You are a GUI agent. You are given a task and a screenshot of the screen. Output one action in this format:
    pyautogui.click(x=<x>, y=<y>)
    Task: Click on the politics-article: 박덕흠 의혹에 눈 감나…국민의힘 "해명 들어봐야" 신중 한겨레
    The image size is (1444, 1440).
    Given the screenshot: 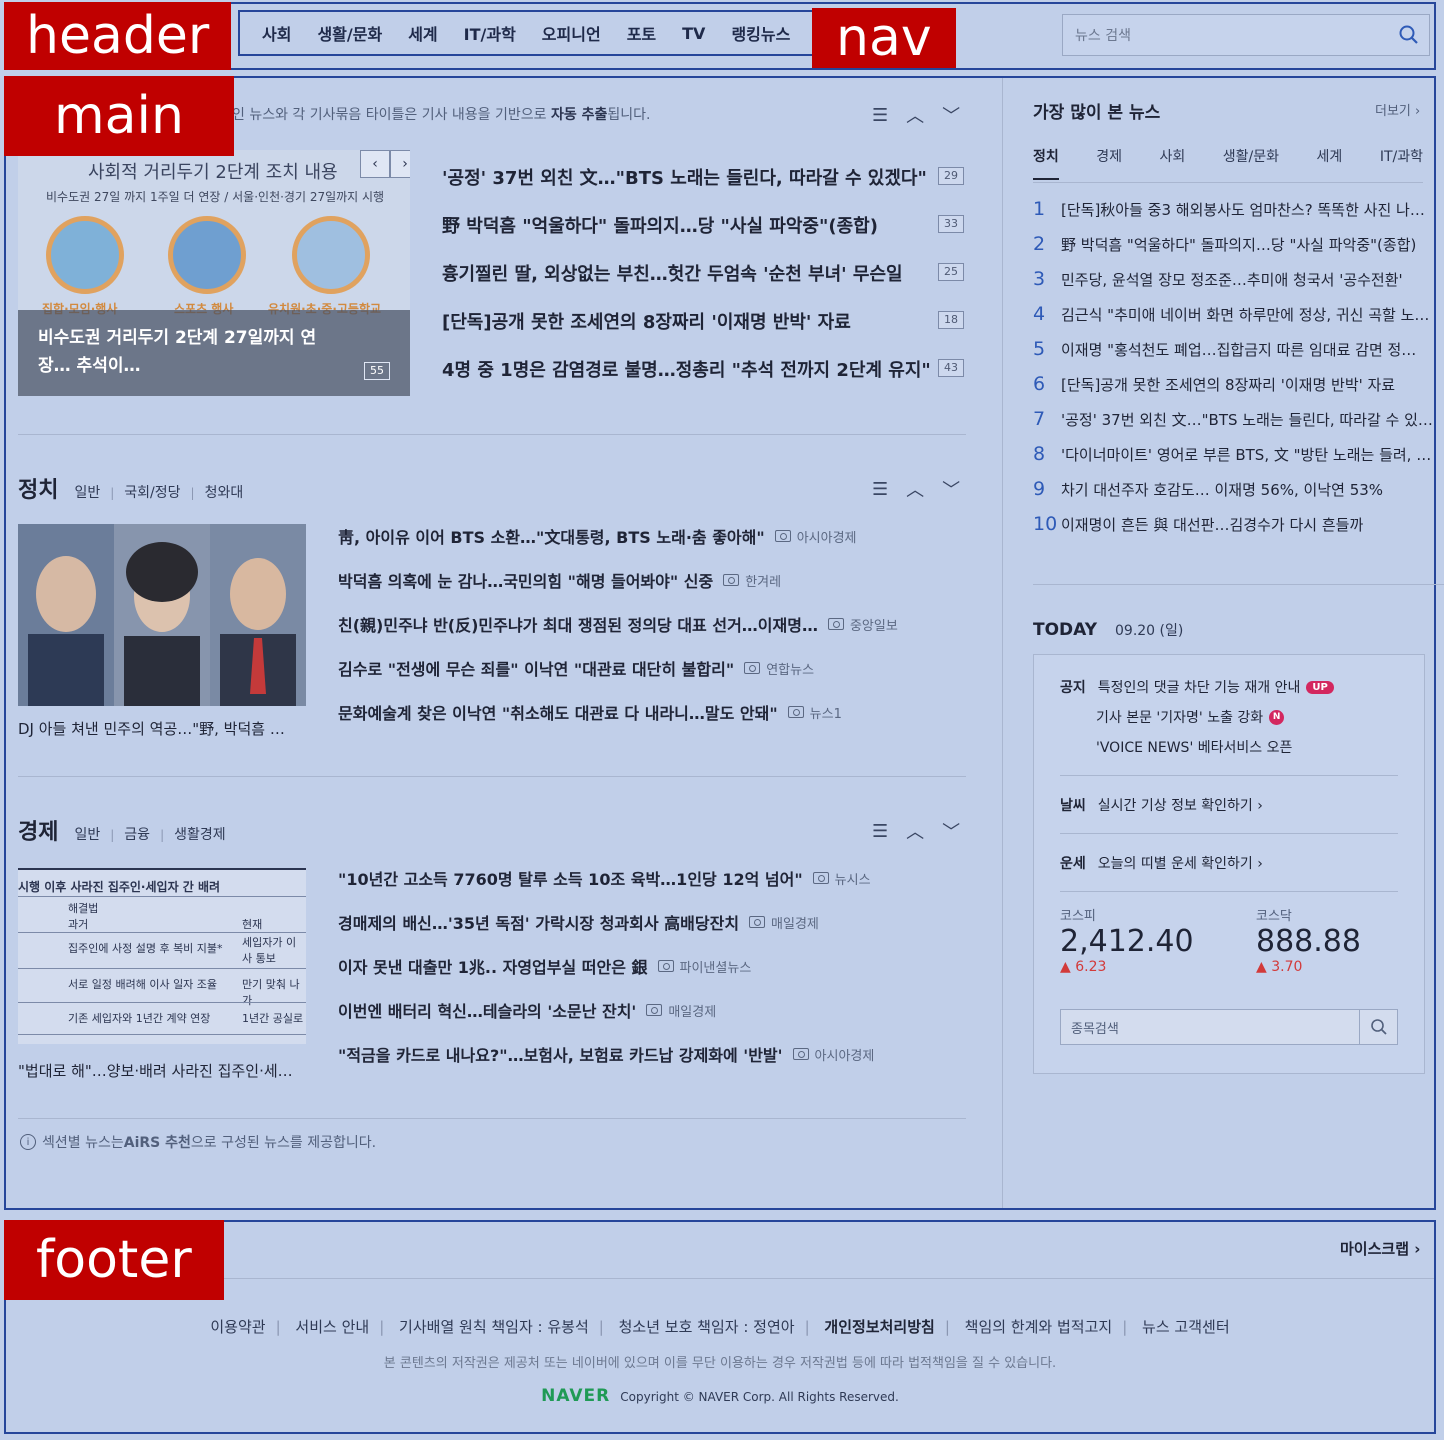 What is the action you would take?
    pyautogui.click(x=559, y=580)
    